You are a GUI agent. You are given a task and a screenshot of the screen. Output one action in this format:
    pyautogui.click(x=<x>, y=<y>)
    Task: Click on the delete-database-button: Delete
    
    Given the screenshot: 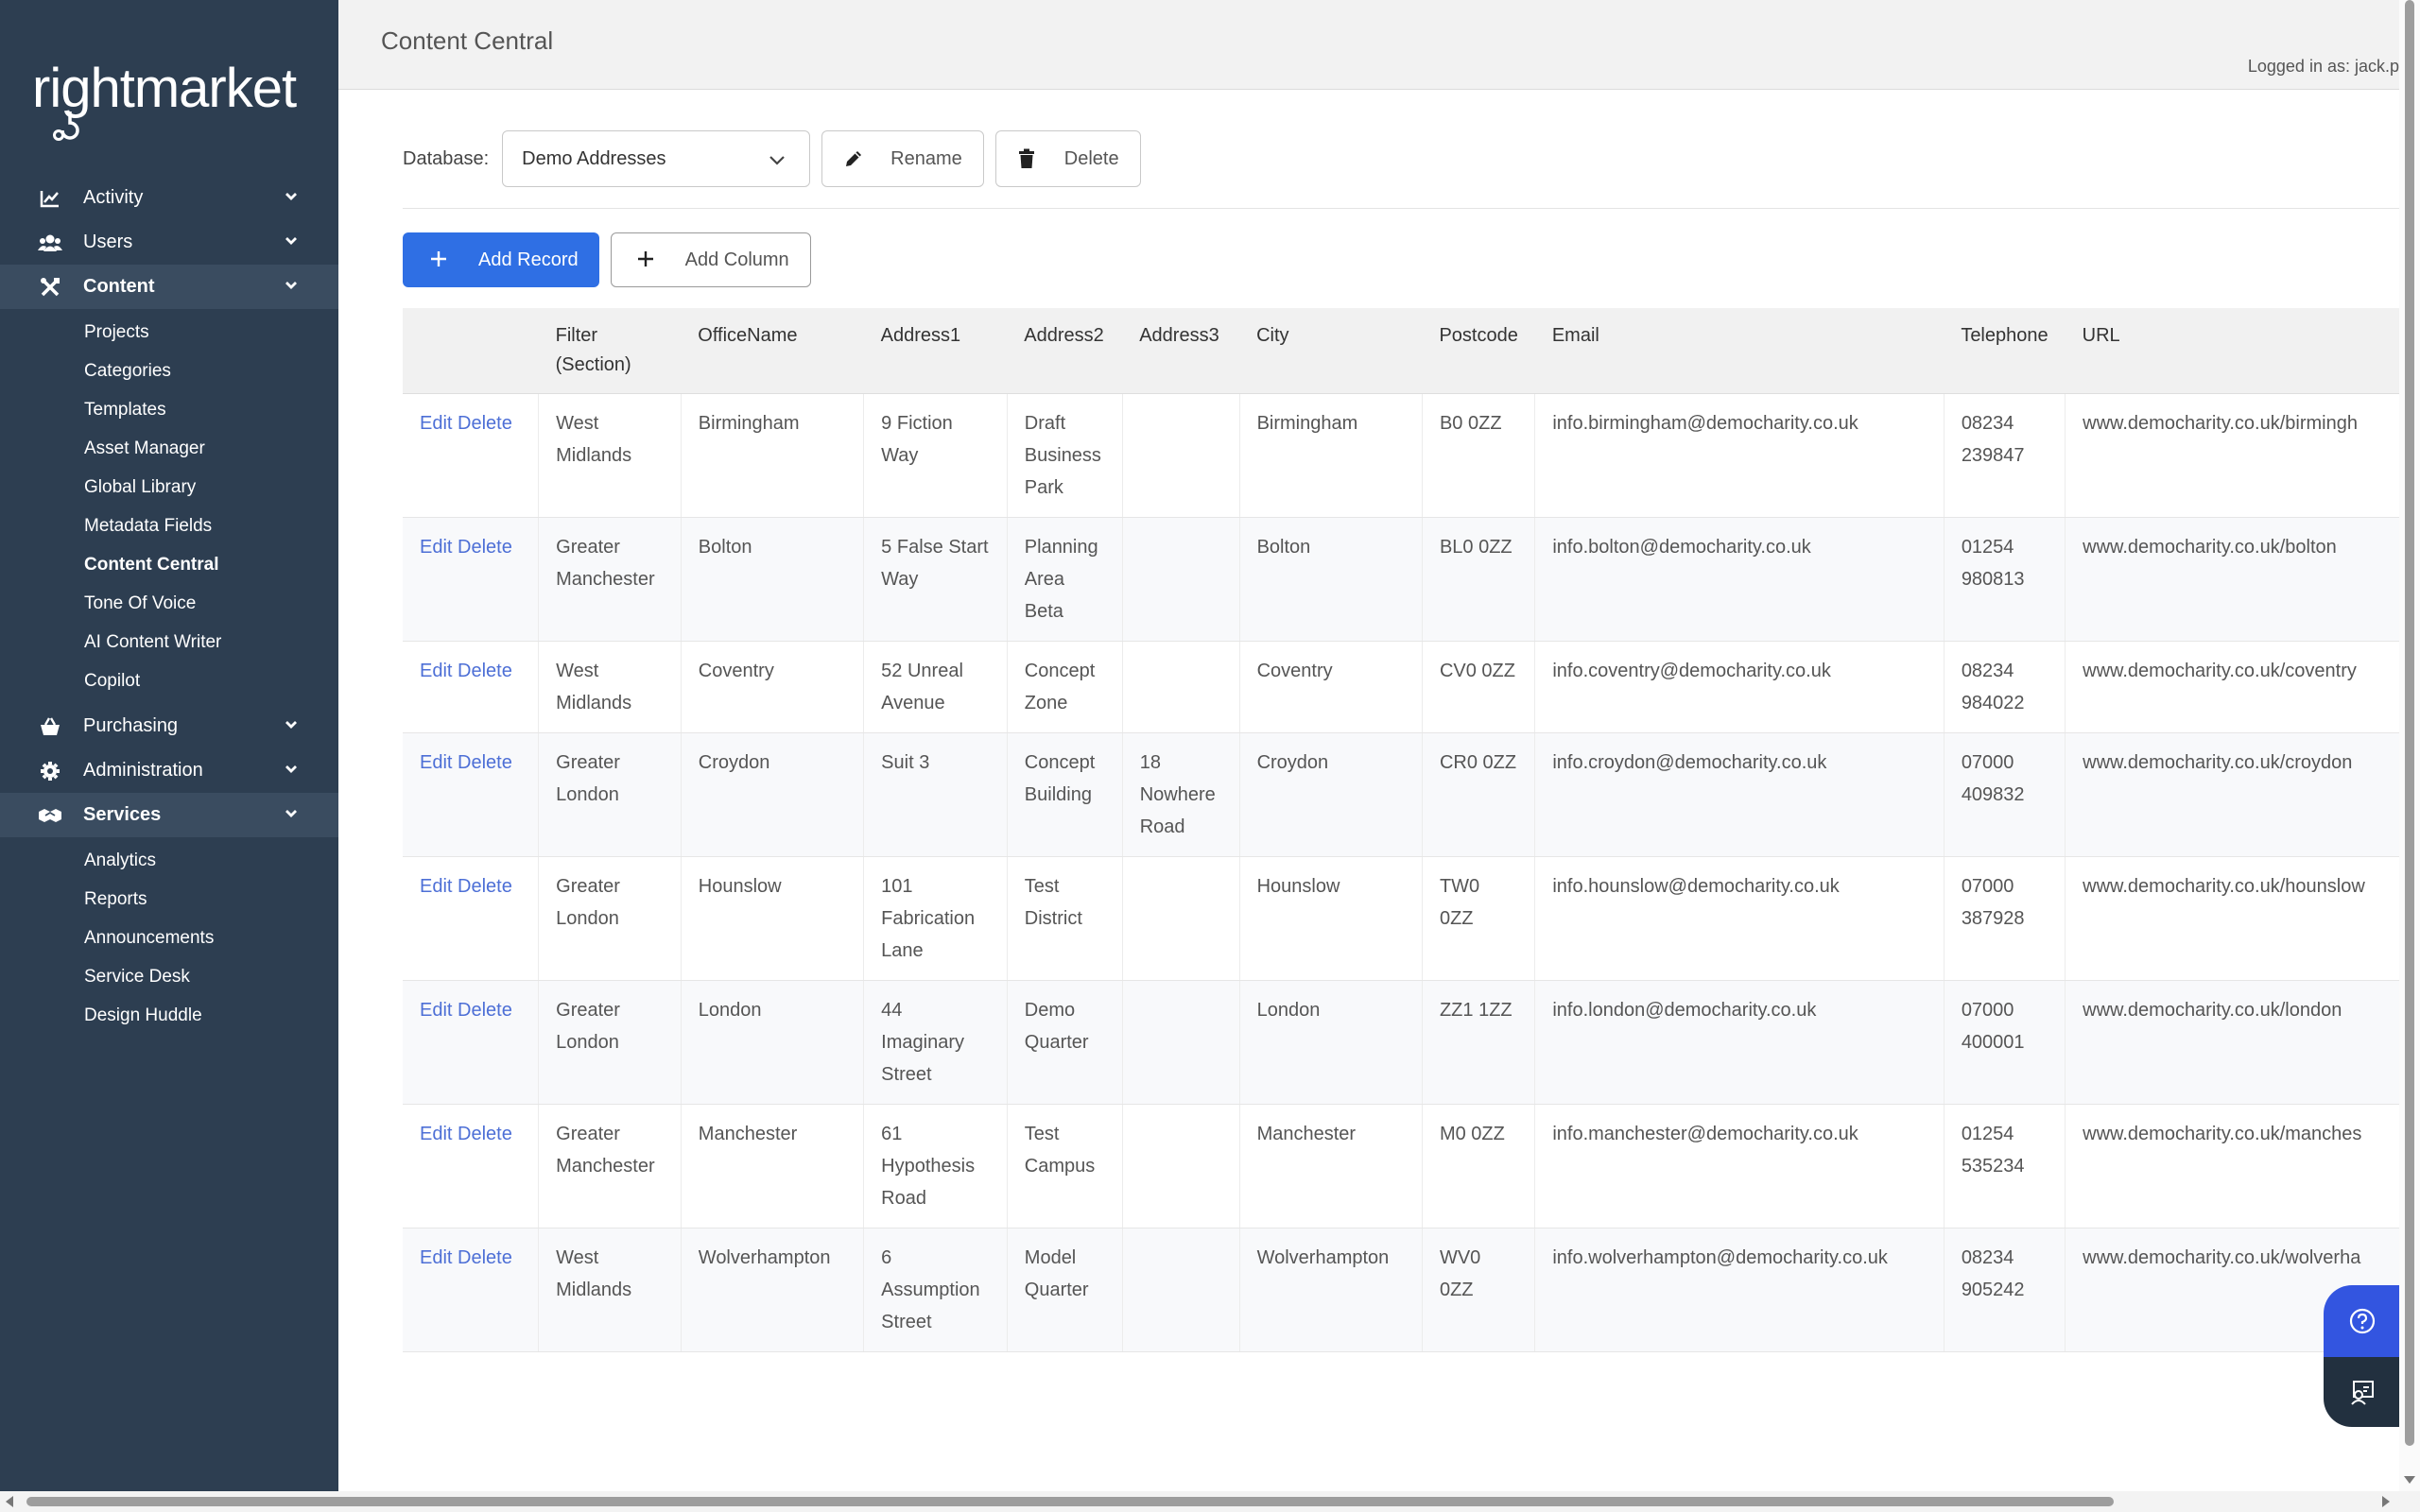 What is the action you would take?
    pyautogui.click(x=1067, y=158)
    